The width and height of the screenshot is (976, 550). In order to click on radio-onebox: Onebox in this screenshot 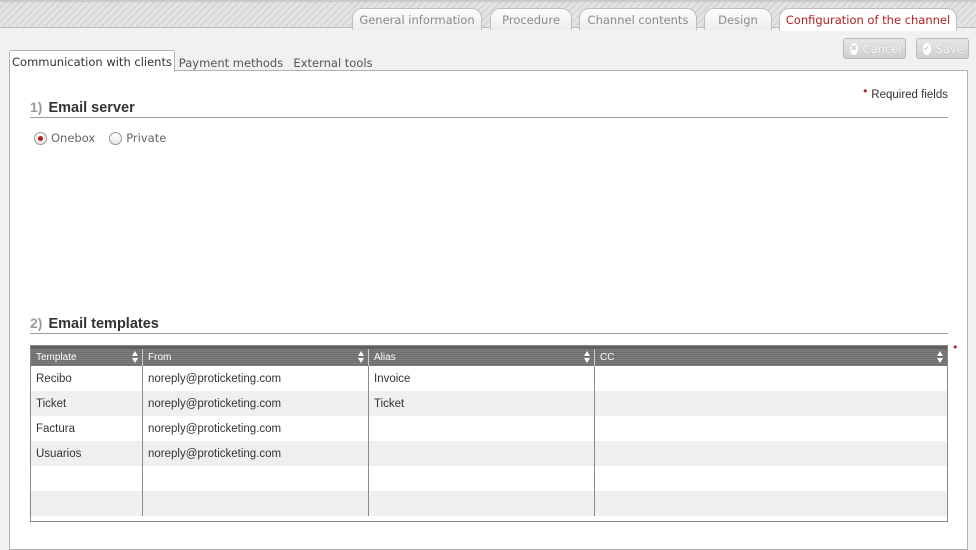, I will do `click(64, 138)`.